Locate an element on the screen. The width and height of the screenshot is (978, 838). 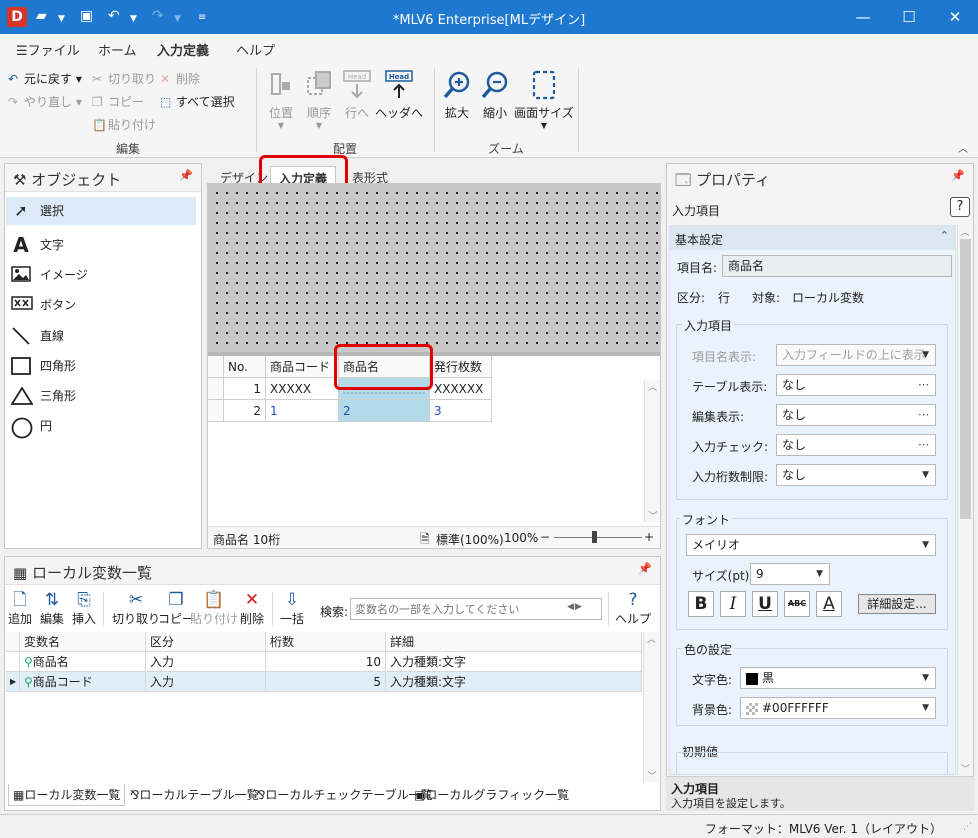
zoom-plus-button: + is located at coordinates (649, 537).